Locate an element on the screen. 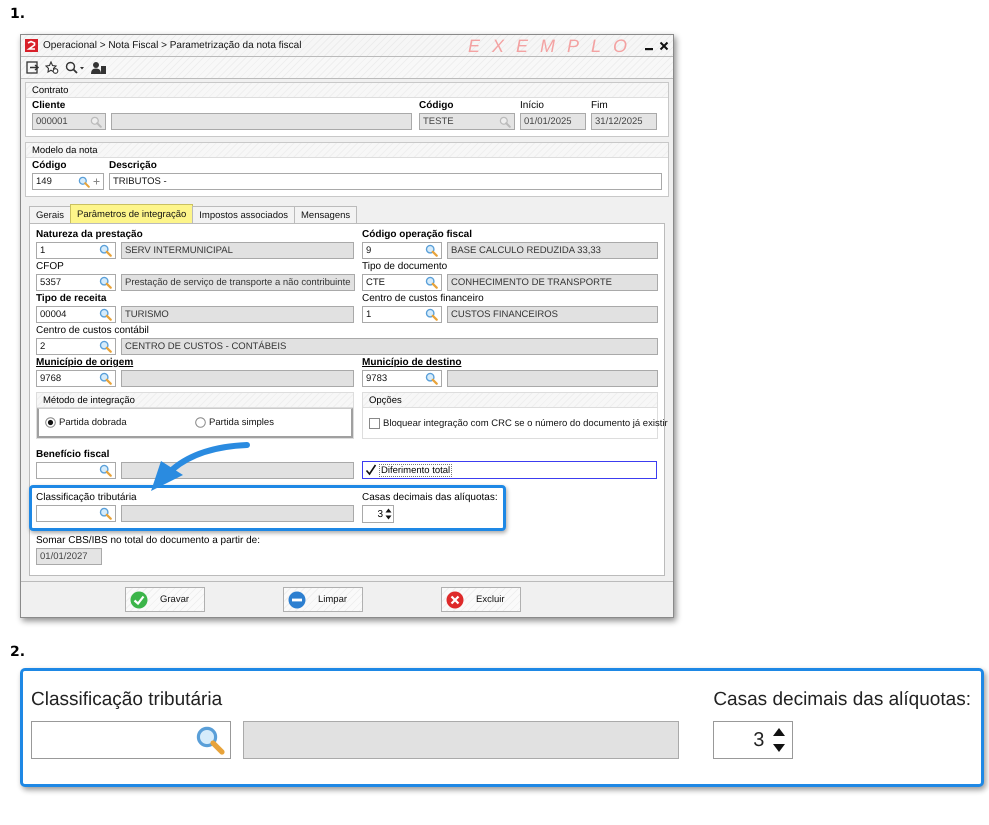 This screenshot has height=825, width=989. field-label: Somar CBS/IBS no total do documento a partir de: is located at coordinates (148, 540).